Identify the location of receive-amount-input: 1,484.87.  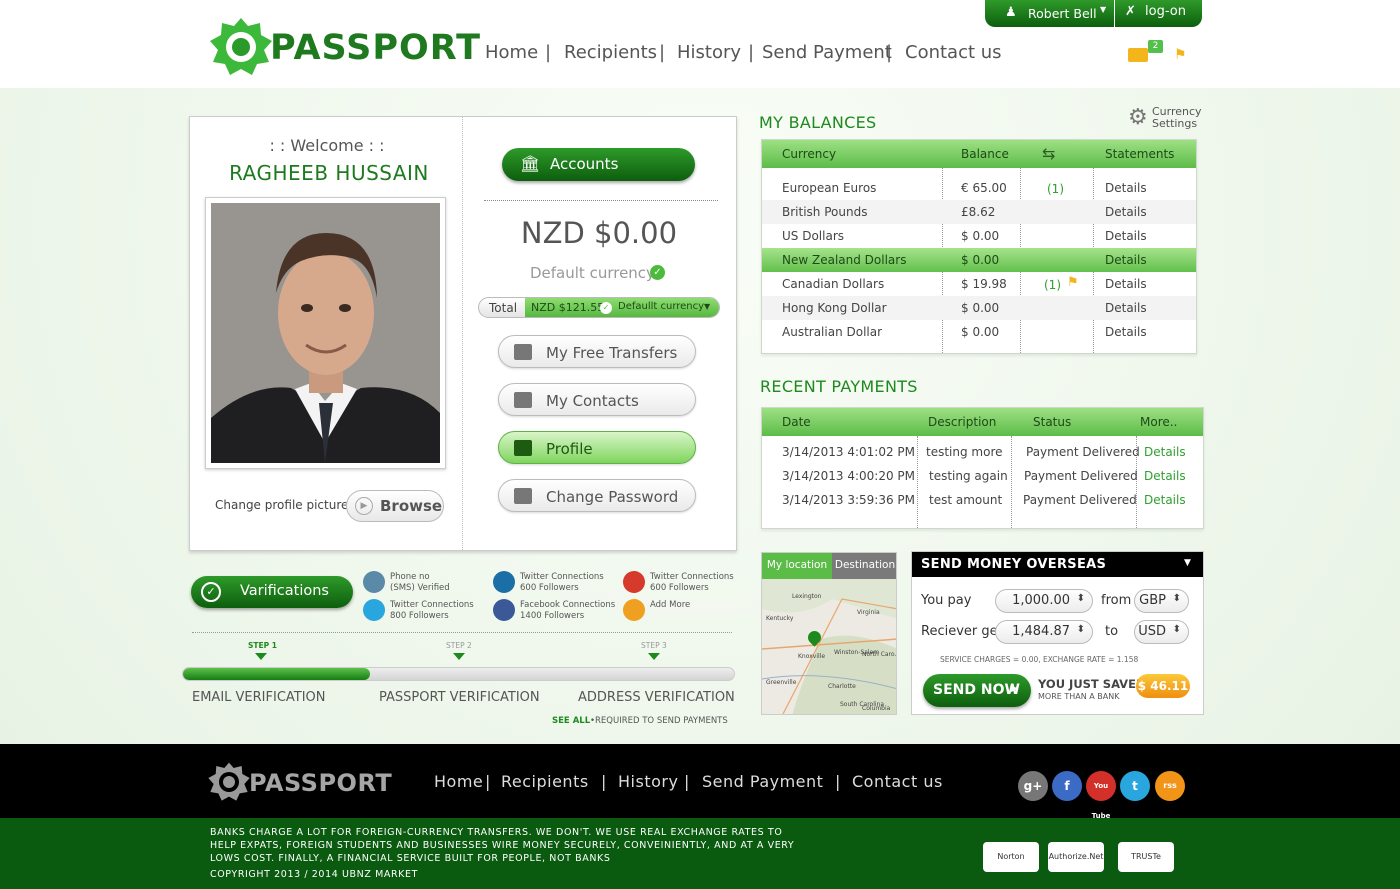
(1044, 632).